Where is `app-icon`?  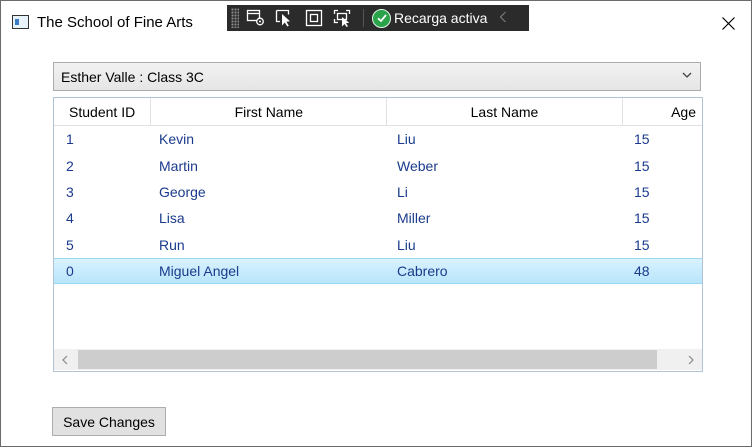 app-icon is located at coordinates (20, 22).